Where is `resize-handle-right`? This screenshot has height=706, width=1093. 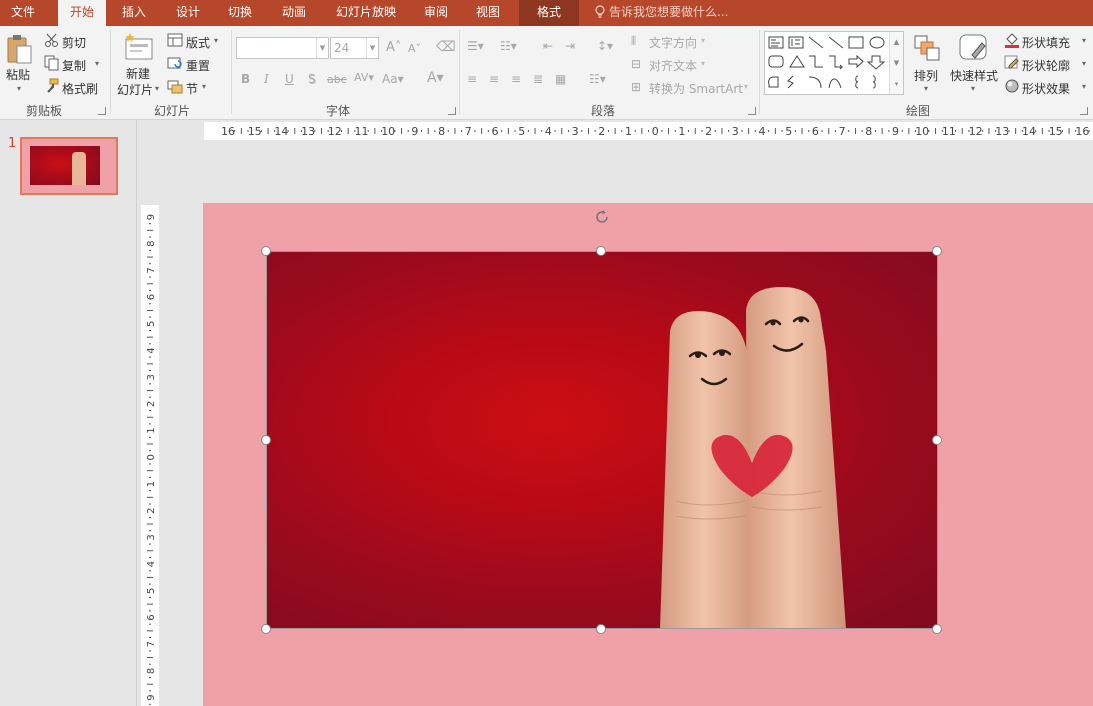
resize-handle-right is located at coordinates (937, 440).